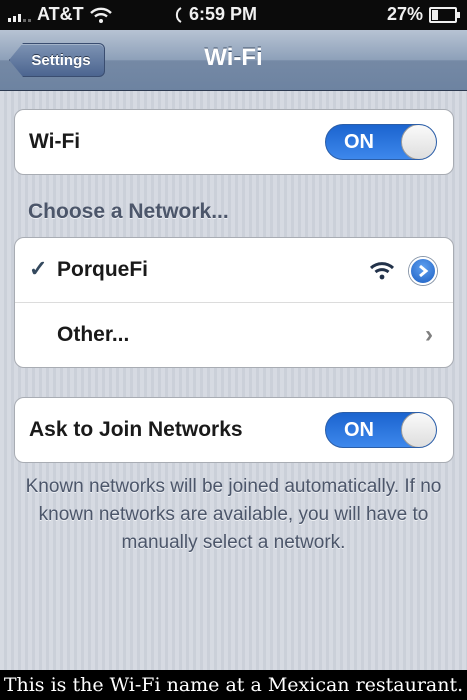 The height and width of the screenshot is (700, 467). Describe the element at coordinates (423, 271) in the screenshot. I see `network-detail-disclosure-icon` at that location.